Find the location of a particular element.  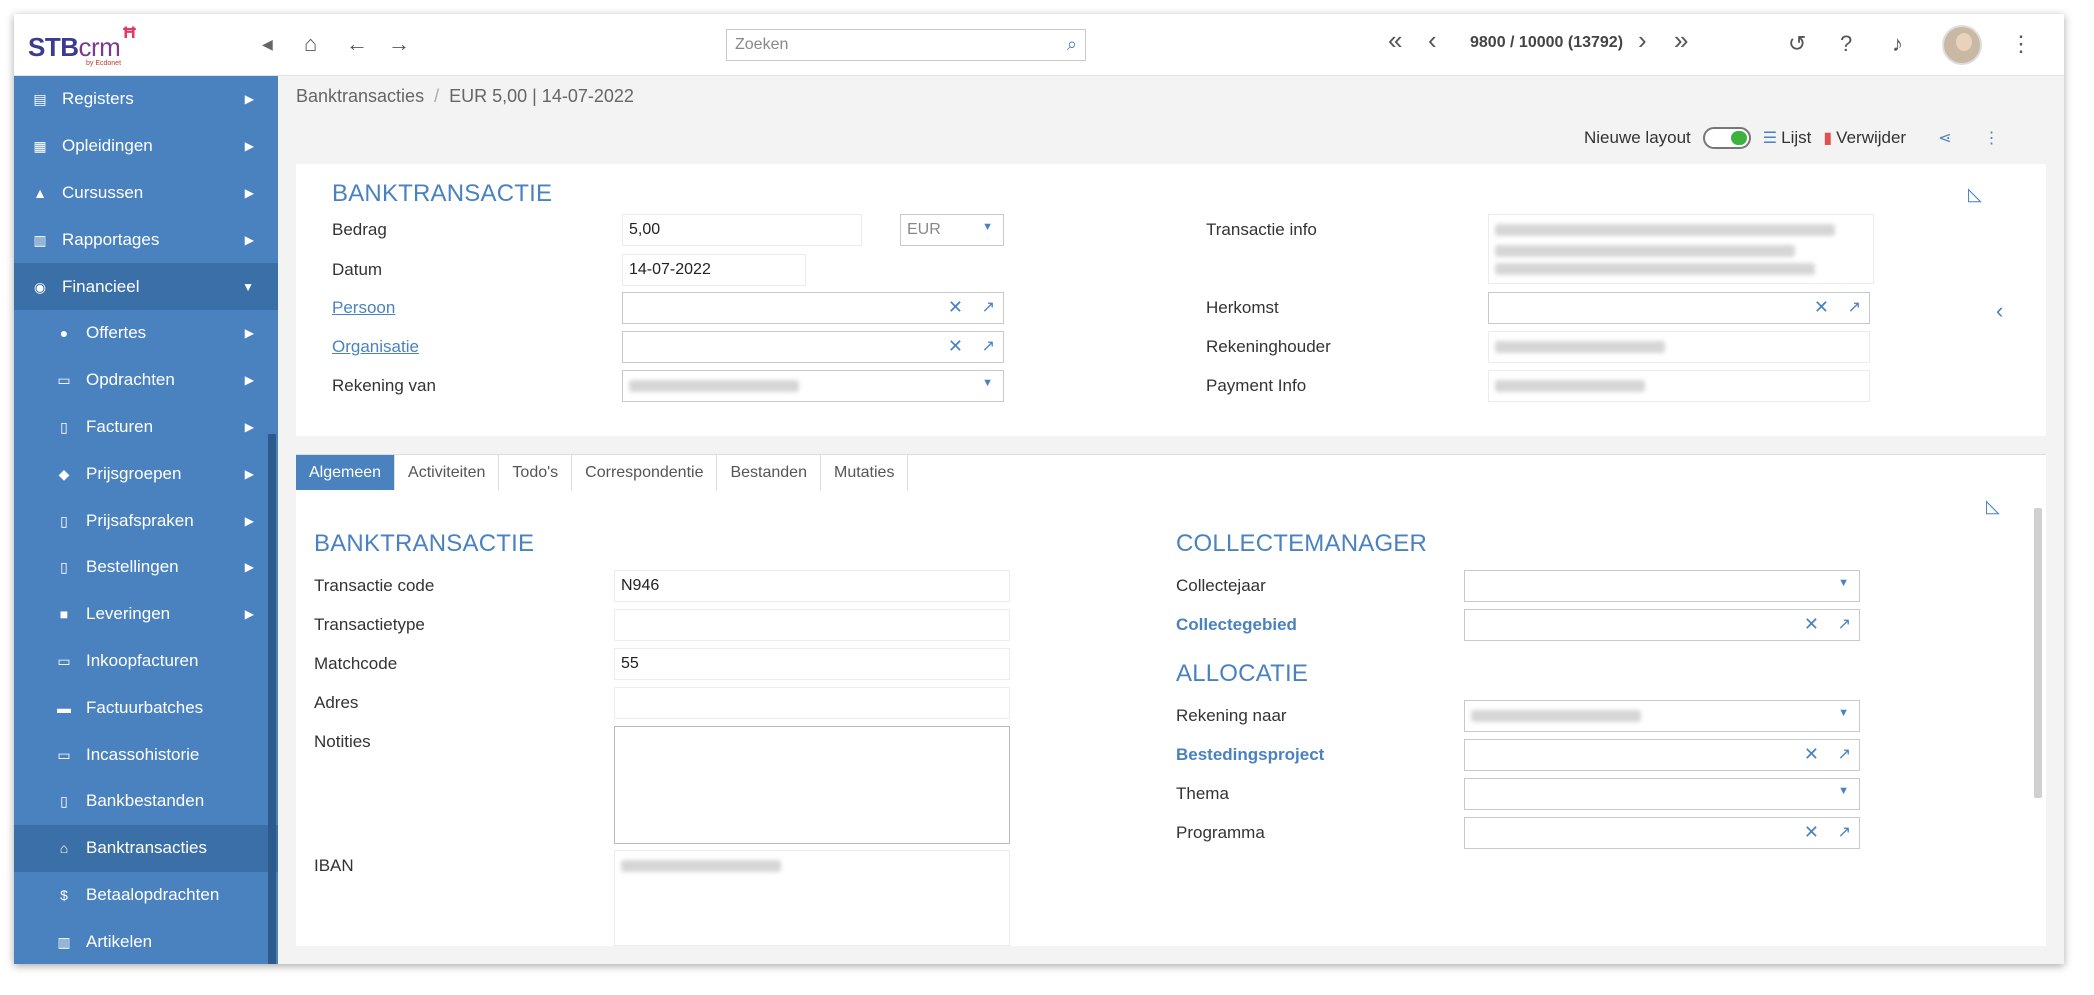

tab-todos: Todo's is located at coordinates (536, 473).